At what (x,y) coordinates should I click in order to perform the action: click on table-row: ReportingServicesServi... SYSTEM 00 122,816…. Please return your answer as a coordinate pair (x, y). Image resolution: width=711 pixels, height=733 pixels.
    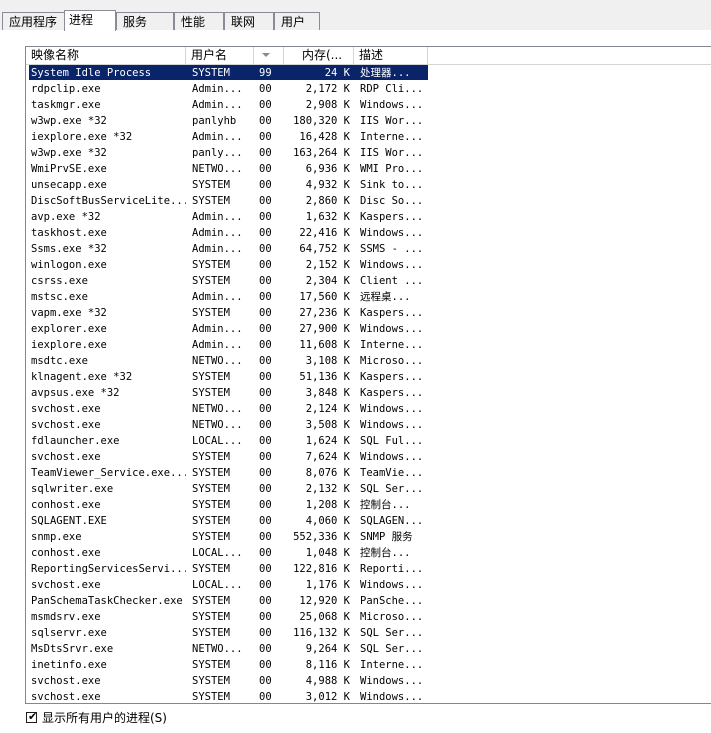
    Looking at the image, I should click on (368, 569).